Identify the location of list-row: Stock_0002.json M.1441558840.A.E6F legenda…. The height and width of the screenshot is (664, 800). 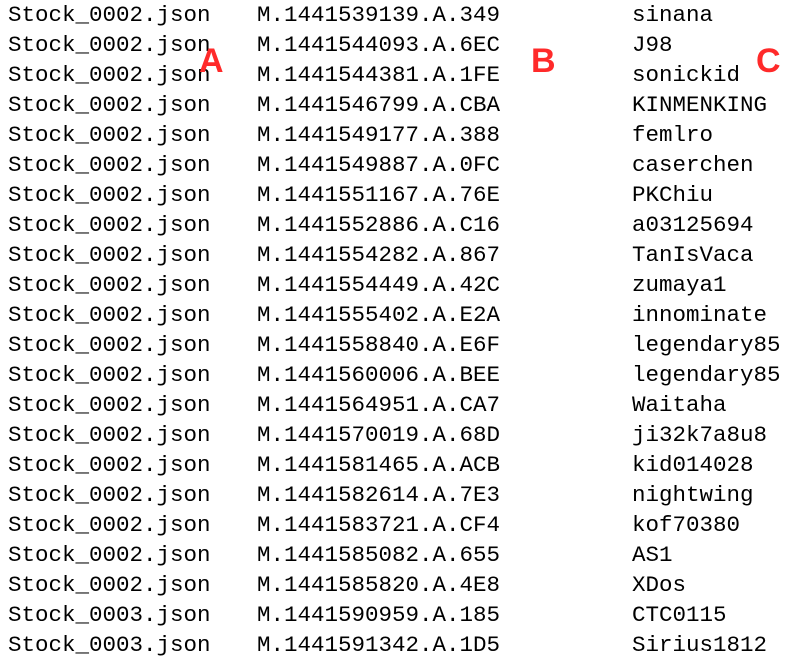
(400, 345).